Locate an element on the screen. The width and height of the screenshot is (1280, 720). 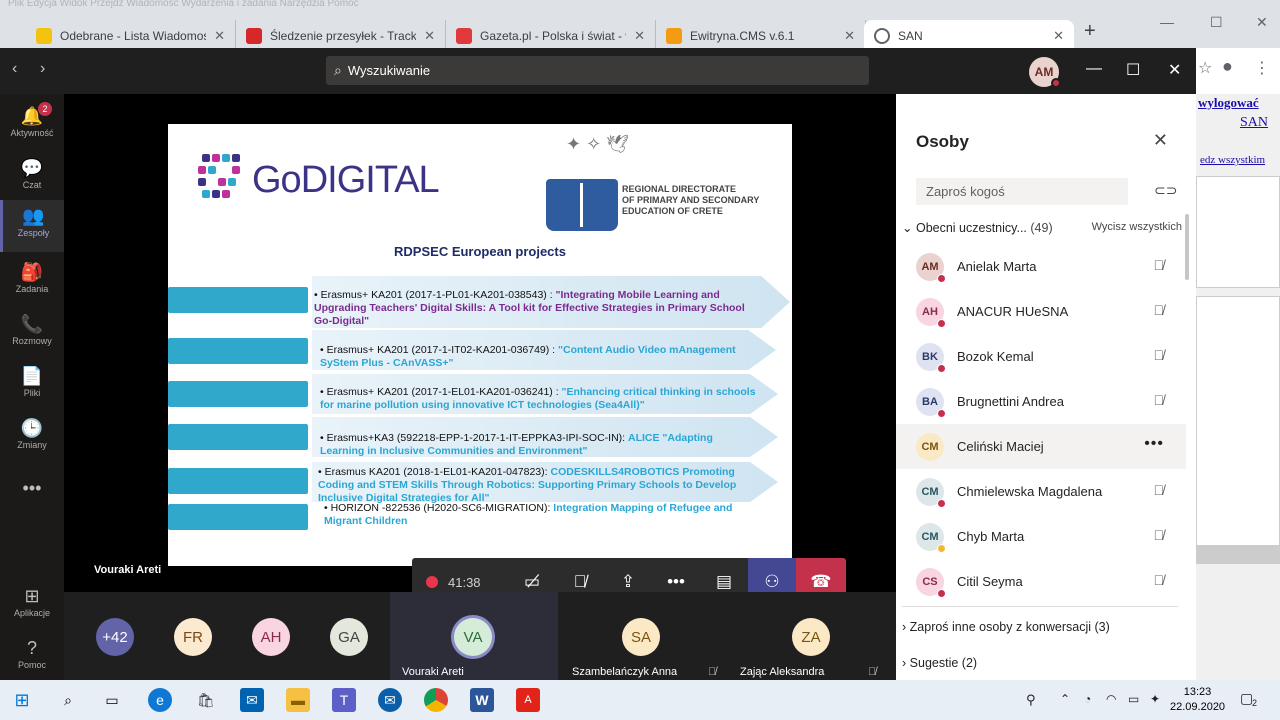
participant-row: CM Chmielewska Magdalena 🎙̸ is located at coordinates (1041, 491).